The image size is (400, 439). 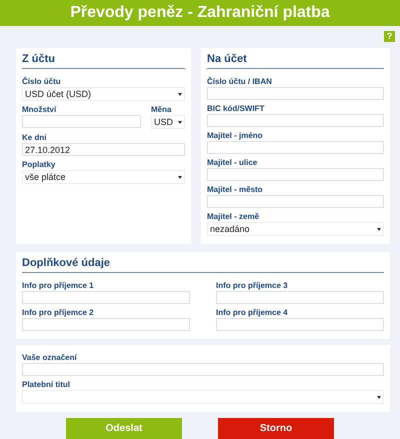 What do you see at coordinates (103, 177) in the screenshot?
I see `dropdown: vše plátce` at bounding box center [103, 177].